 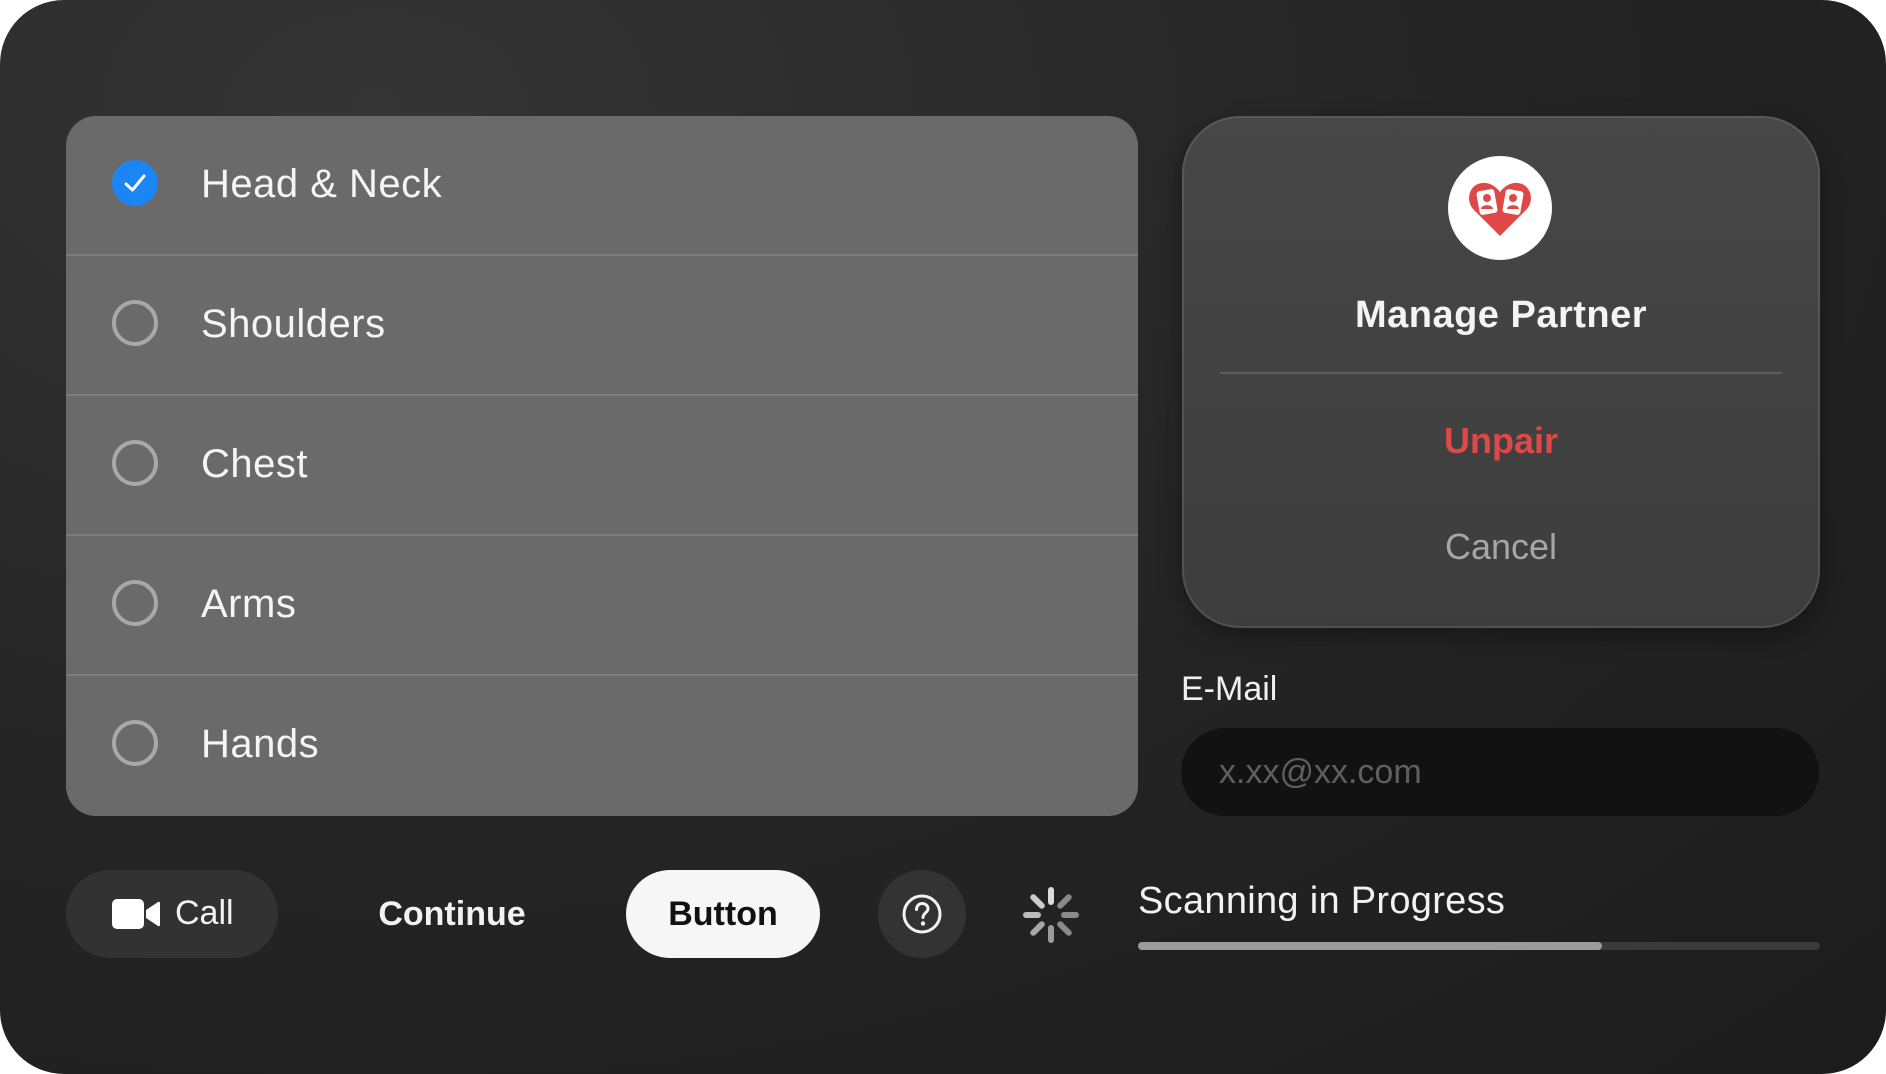 What do you see at coordinates (1370, 946) in the screenshot?
I see `progress-fill` at bounding box center [1370, 946].